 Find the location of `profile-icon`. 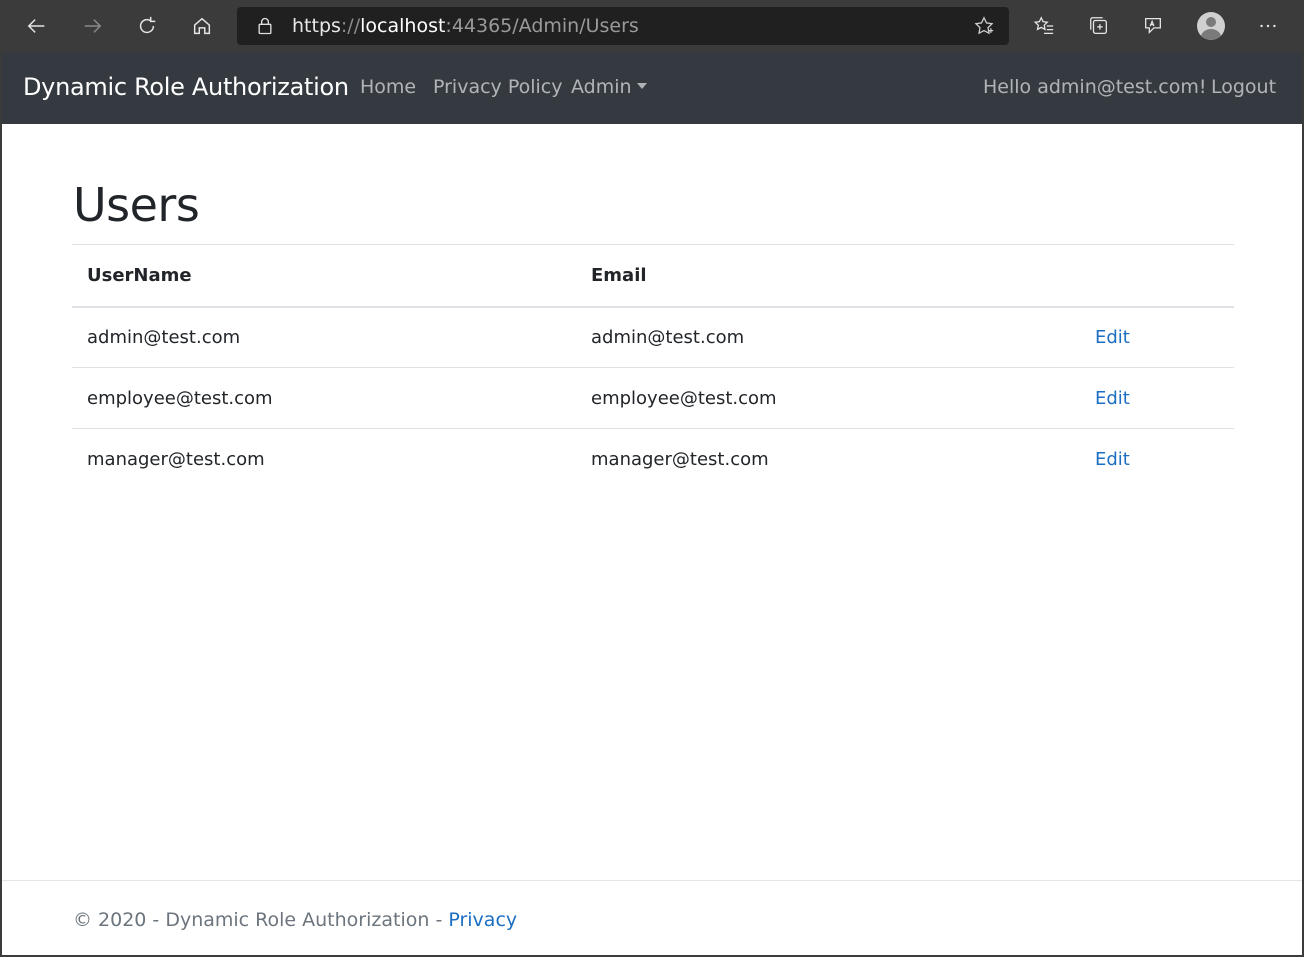

profile-icon is located at coordinates (1211, 26).